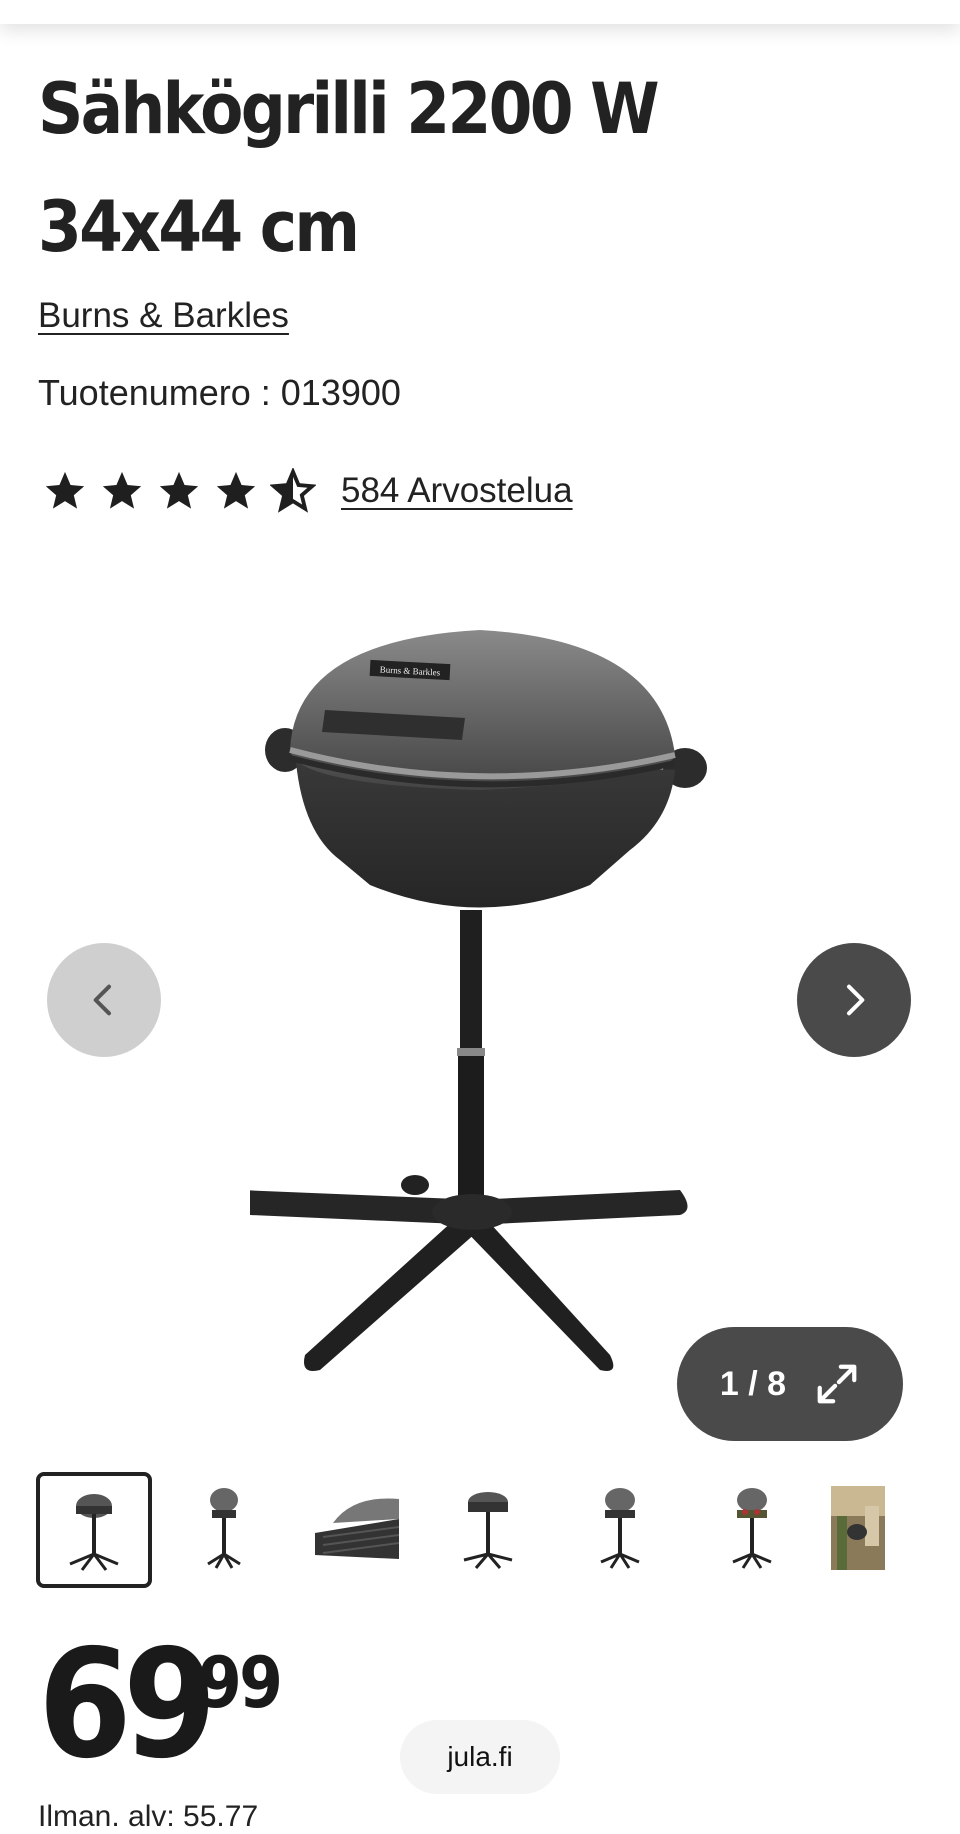  What do you see at coordinates (457, 491) in the screenshot?
I see `reviews-link: 584 Arvostelua` at bounding box center [457, 491].